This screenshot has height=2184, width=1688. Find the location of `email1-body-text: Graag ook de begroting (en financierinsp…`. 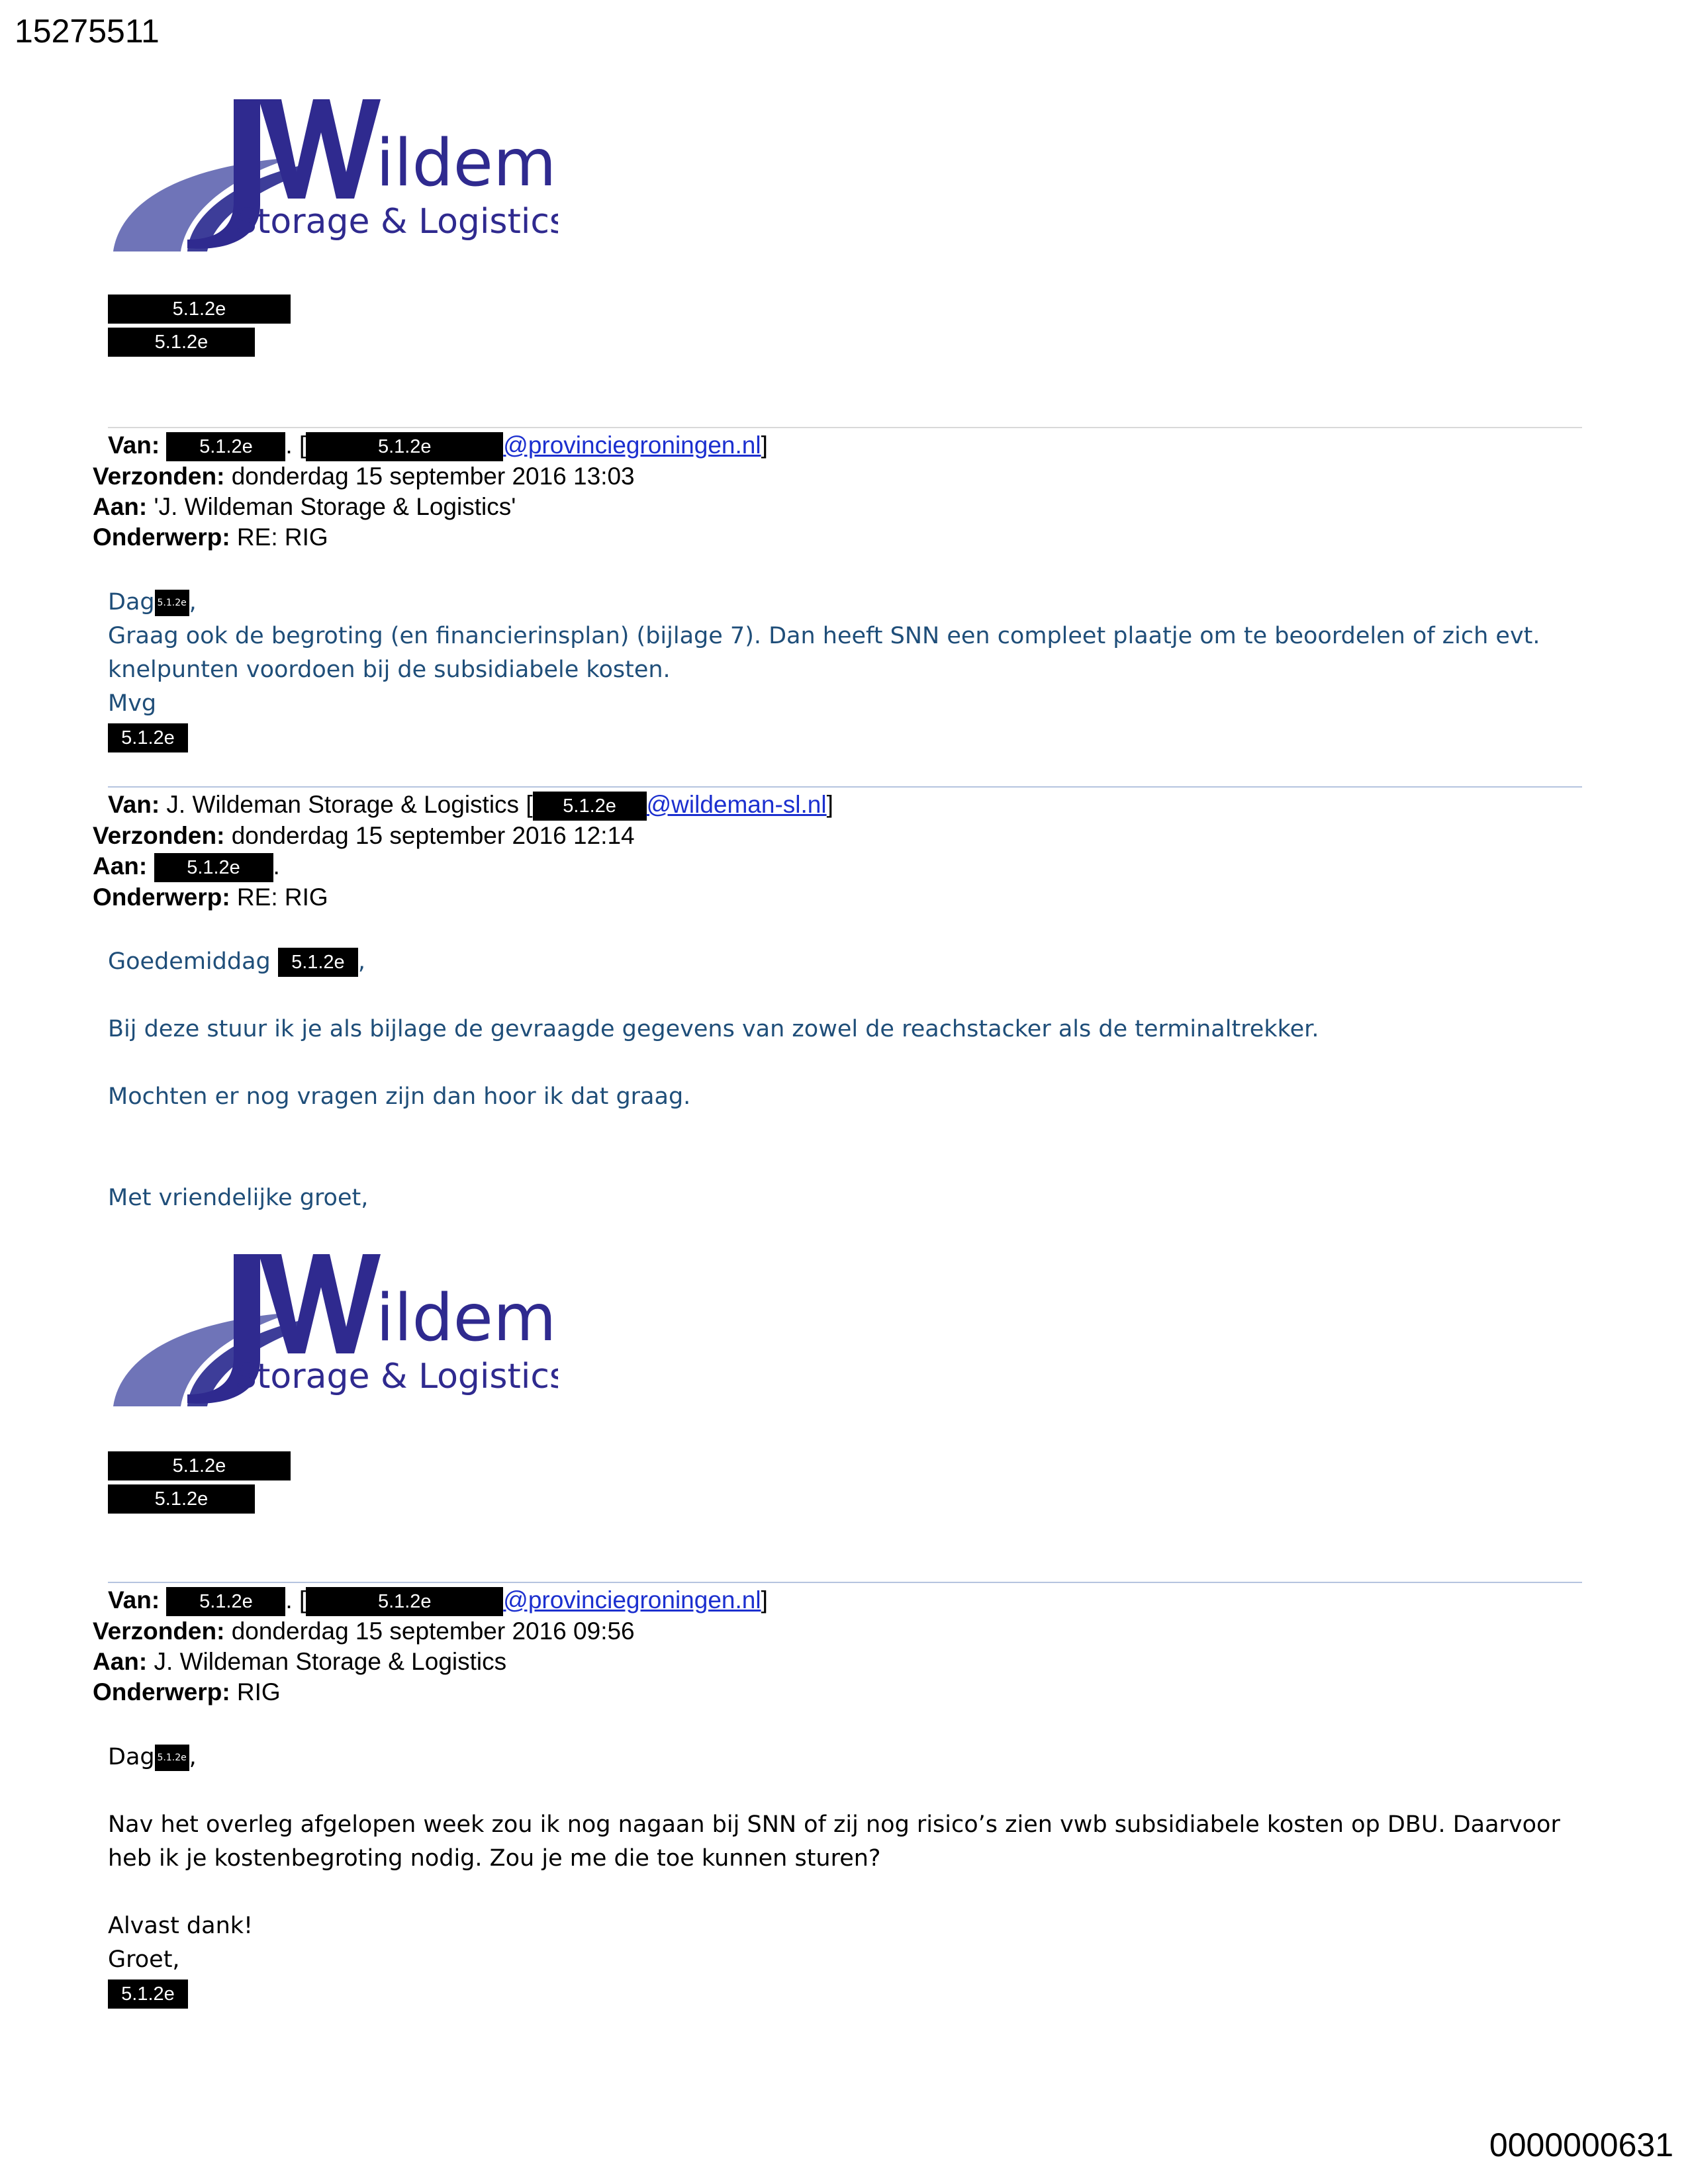

email1-body-text: Graag ook de begroting (en financierinsp… is located at coordinates (824, 653).